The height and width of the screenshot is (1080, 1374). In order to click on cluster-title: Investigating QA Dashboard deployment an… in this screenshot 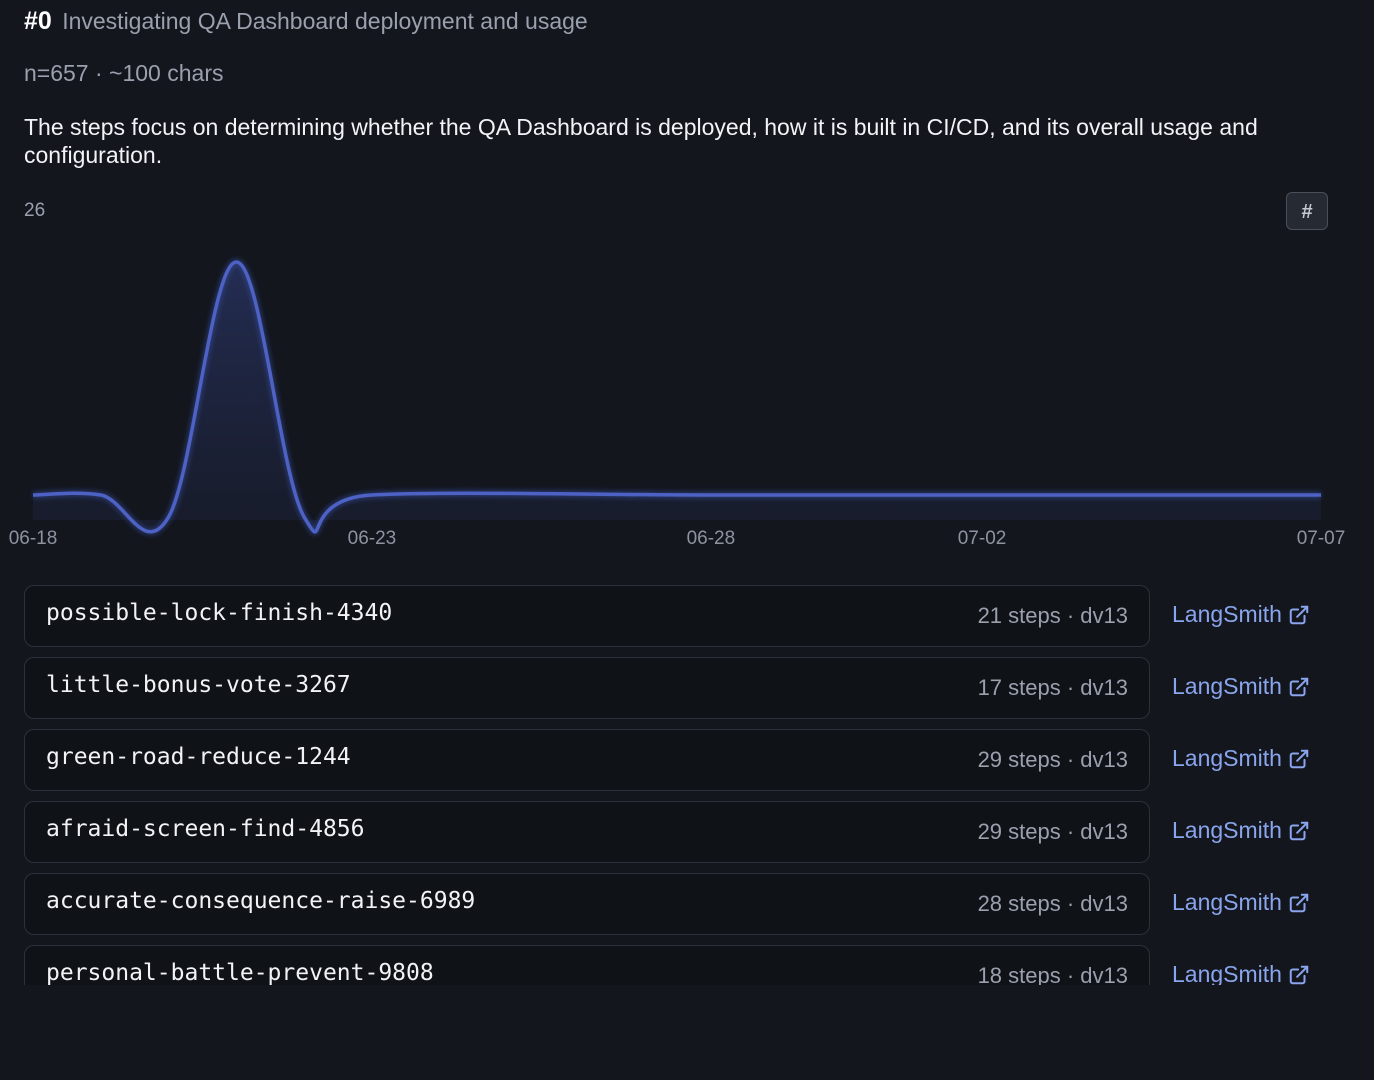, I will do `click(325, 21)`.